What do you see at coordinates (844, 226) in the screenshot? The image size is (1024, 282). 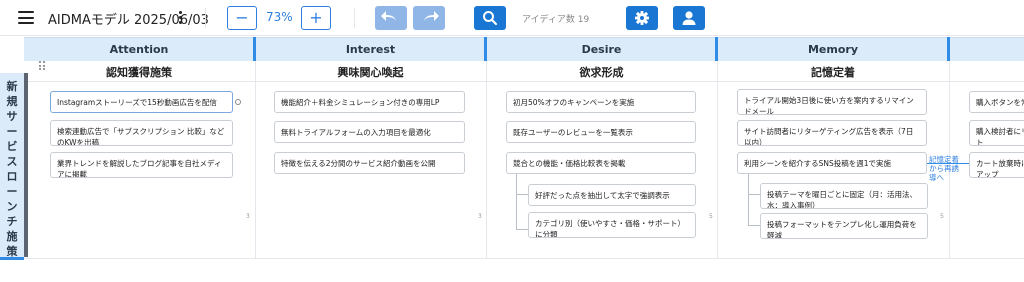 I see `idea-card: 投稿フォーマットをテンプレ化し運用負荷を軽減` at bounding box center [844, 226].